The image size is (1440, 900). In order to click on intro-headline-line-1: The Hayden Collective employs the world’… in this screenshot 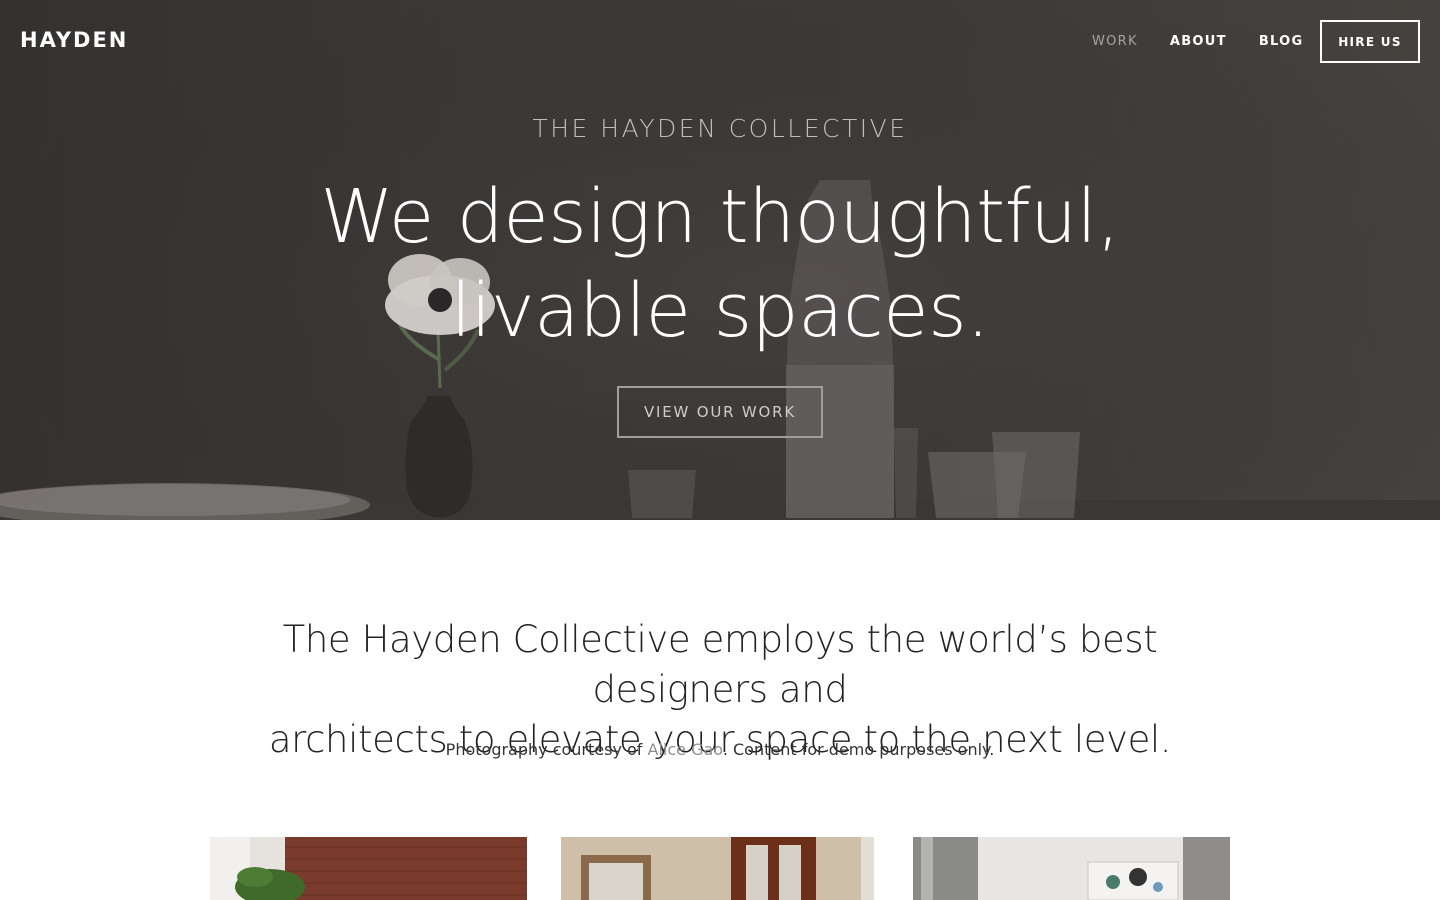, I will do `click(720, 664)`.